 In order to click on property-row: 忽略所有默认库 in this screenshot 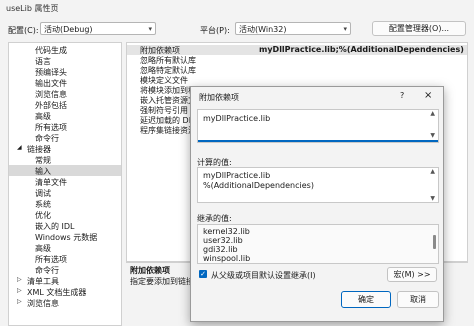, I will do `click(297, 60)`.